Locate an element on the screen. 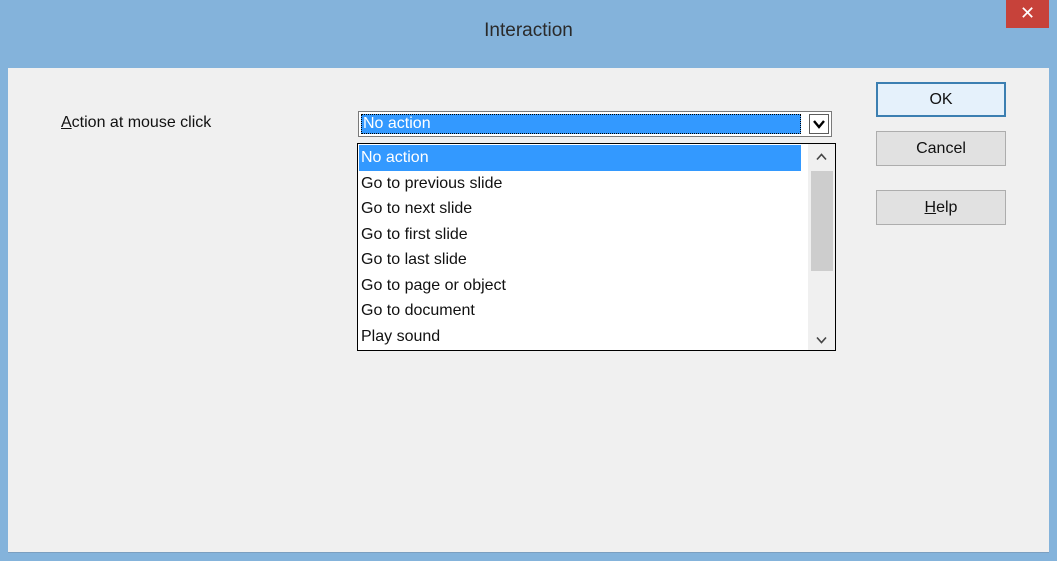 This screenshot has height=561, width=1057. combobox-value: No action is located at coordinates (581, 124).